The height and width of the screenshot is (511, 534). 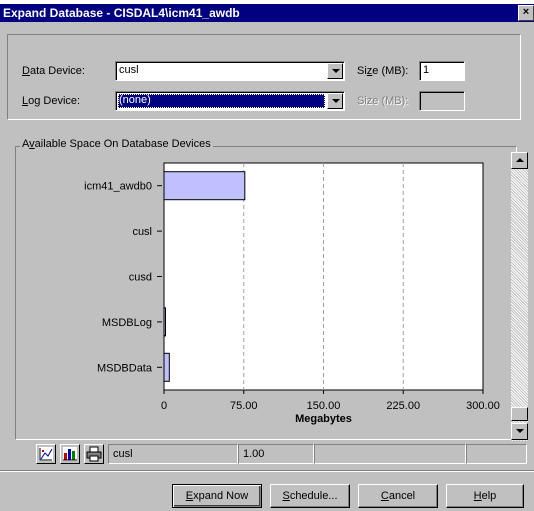 I want to click on printer-icon, so click(x=94, y=454).